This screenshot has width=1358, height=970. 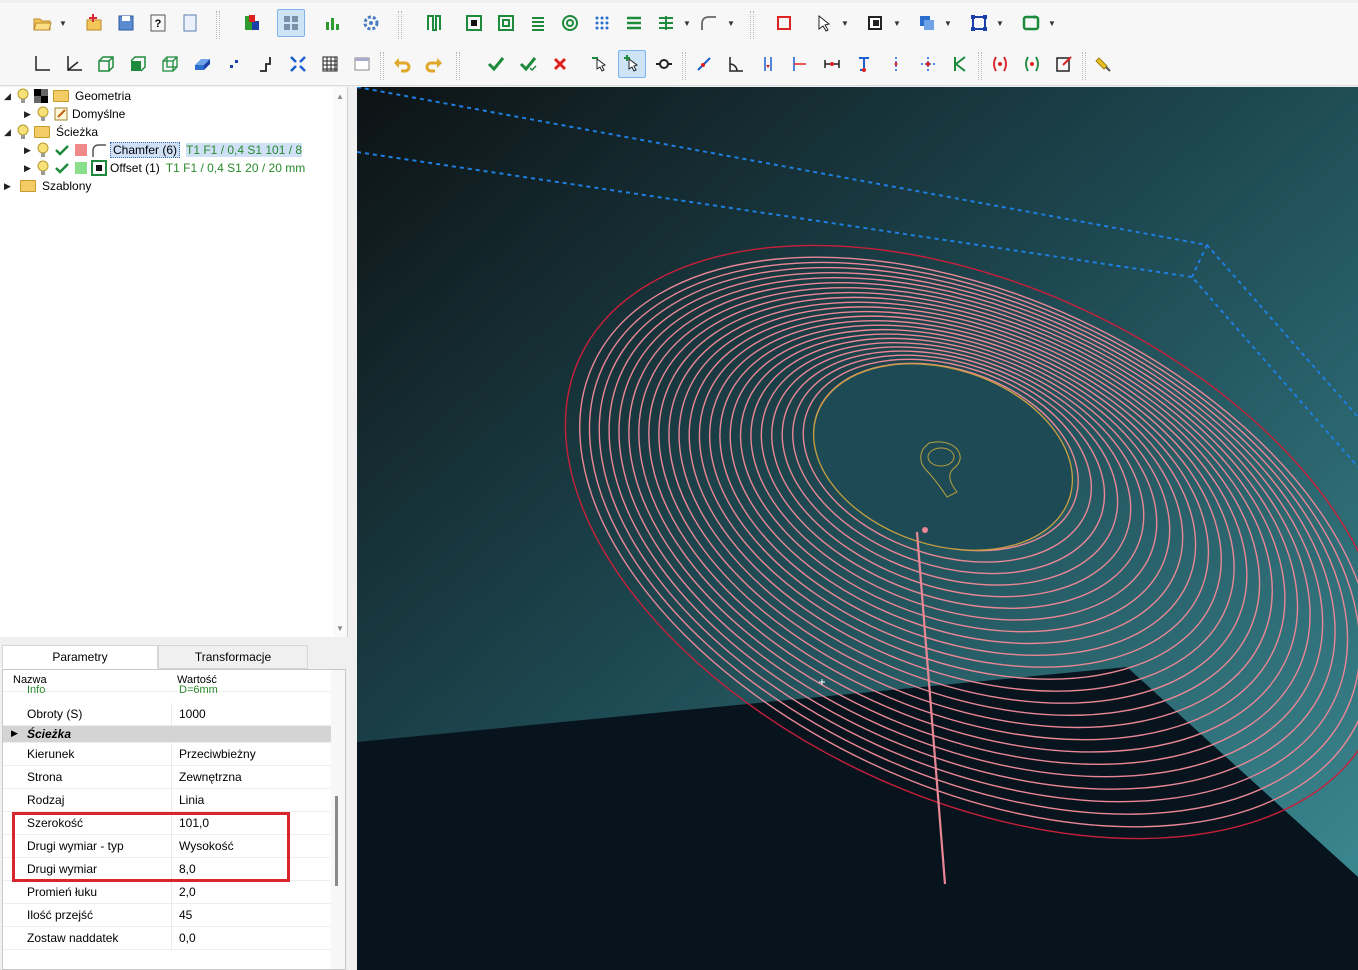 I want to click on tree-node-chamfer: ▶ Chamfer (6) T1 F1 / 0,4 S1 101 / 8, so click(x=163, y=150).